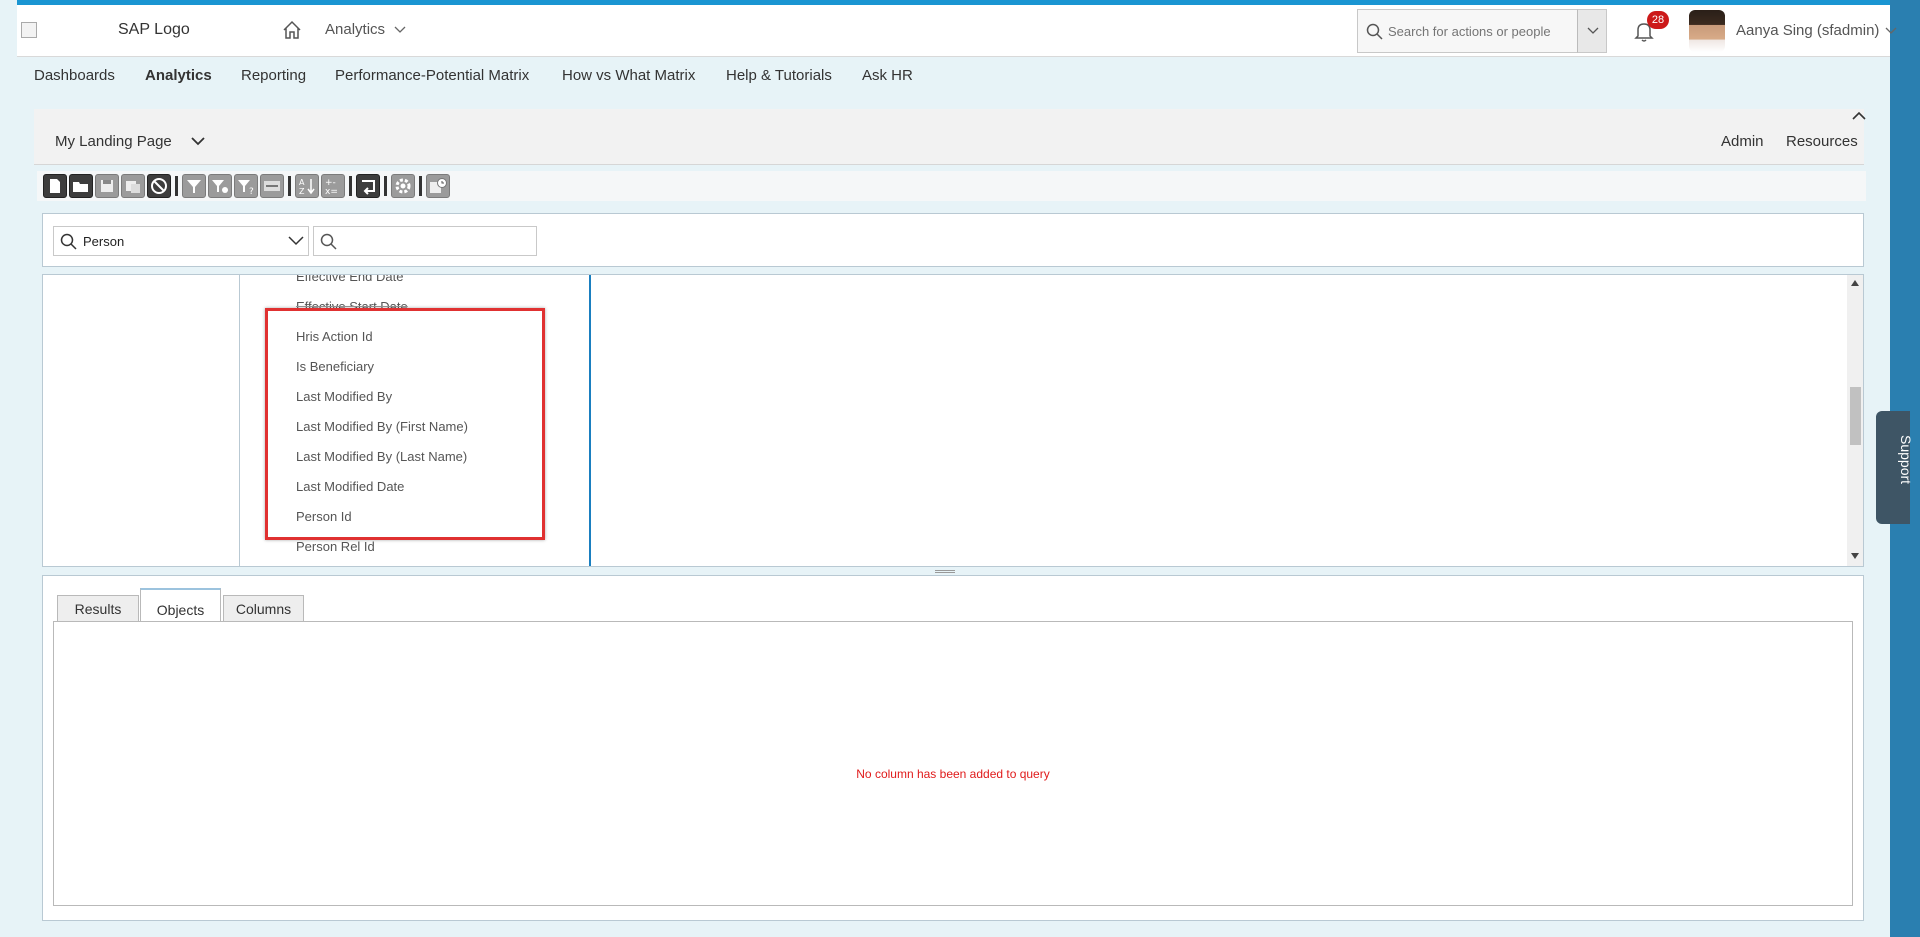  Describe the element at coordinates (335, 546) in the screenshot. I see `field-item: Person Rel Id` at that location.